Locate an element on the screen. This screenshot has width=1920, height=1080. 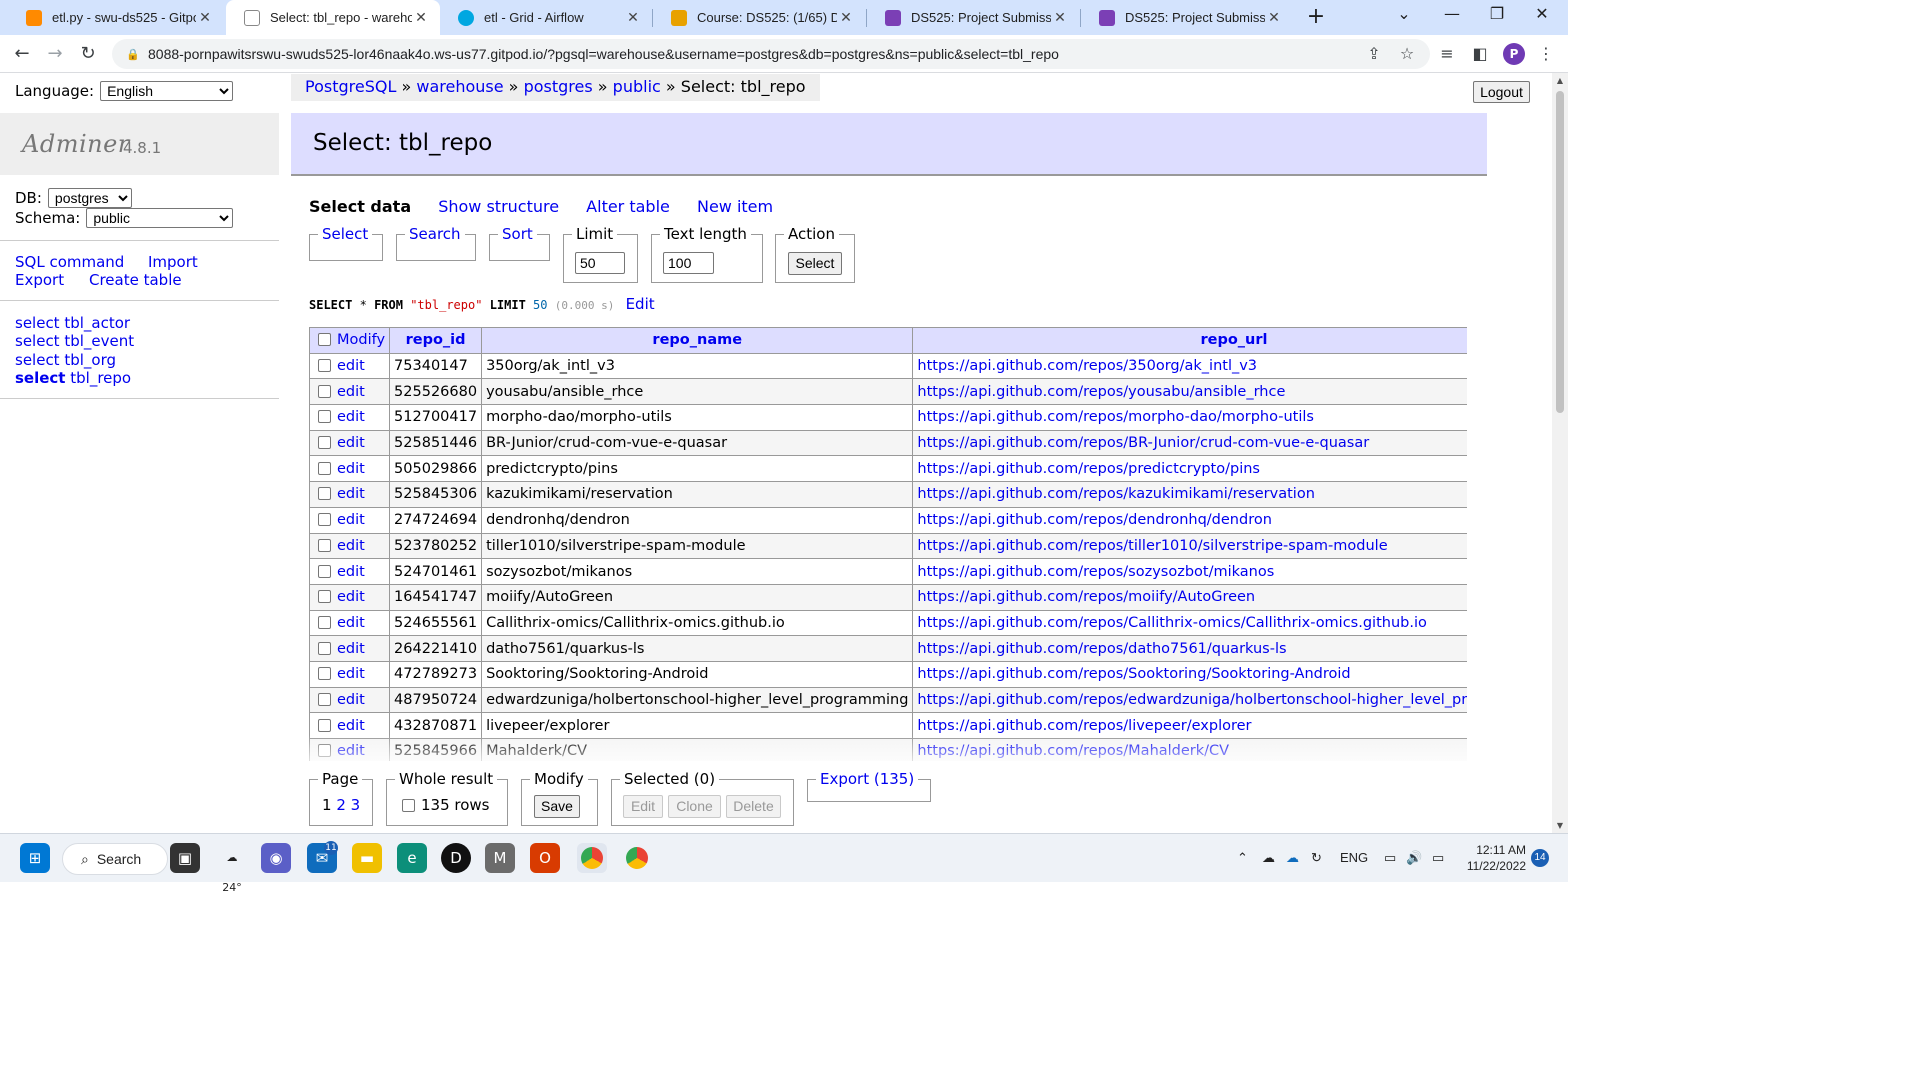
scrollbar-thumb is located at coordinates (1560, 252).